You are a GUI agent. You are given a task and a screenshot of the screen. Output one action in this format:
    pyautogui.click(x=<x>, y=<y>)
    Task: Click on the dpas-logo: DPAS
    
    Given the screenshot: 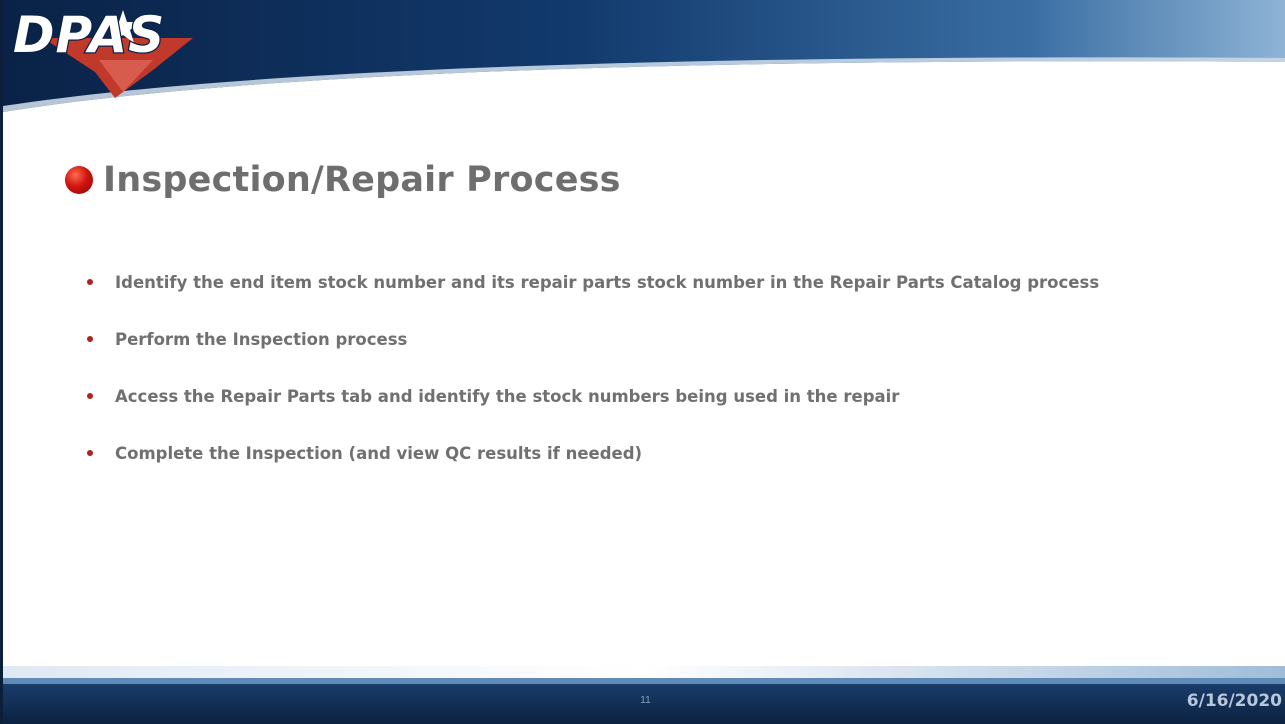 What is the action you would take?
    pyautogui.click(x=102, y=51)
    